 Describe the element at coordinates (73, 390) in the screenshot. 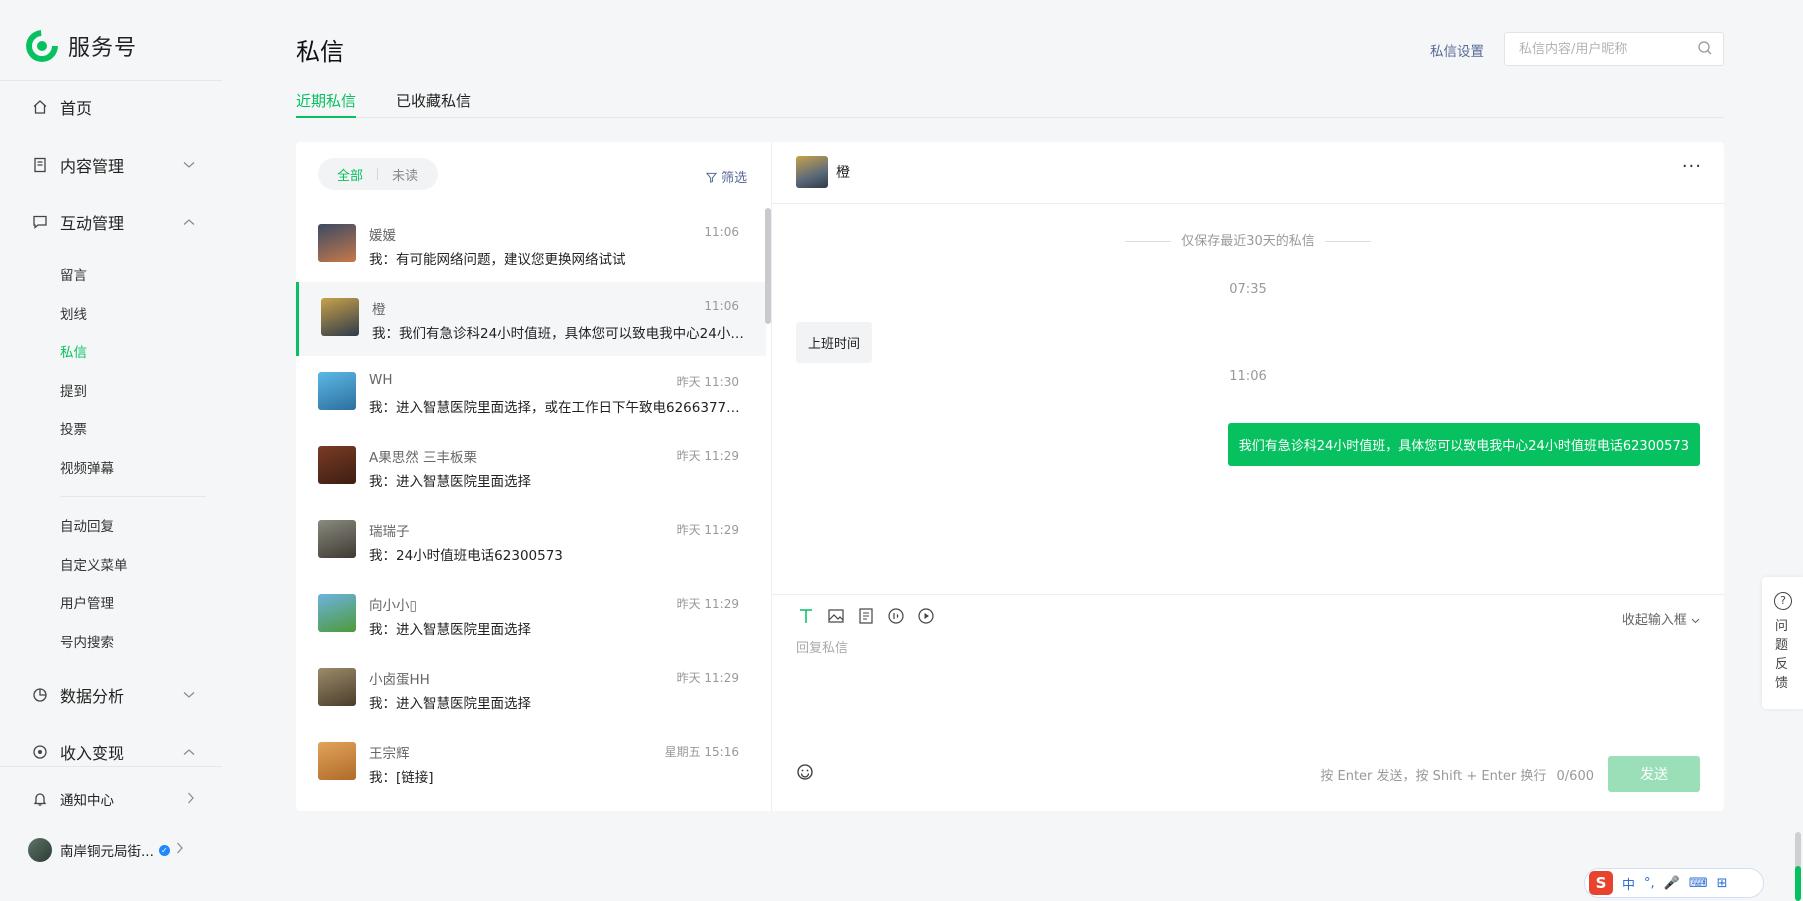

I see `sidebar-item-mentions: 提到` at that location.